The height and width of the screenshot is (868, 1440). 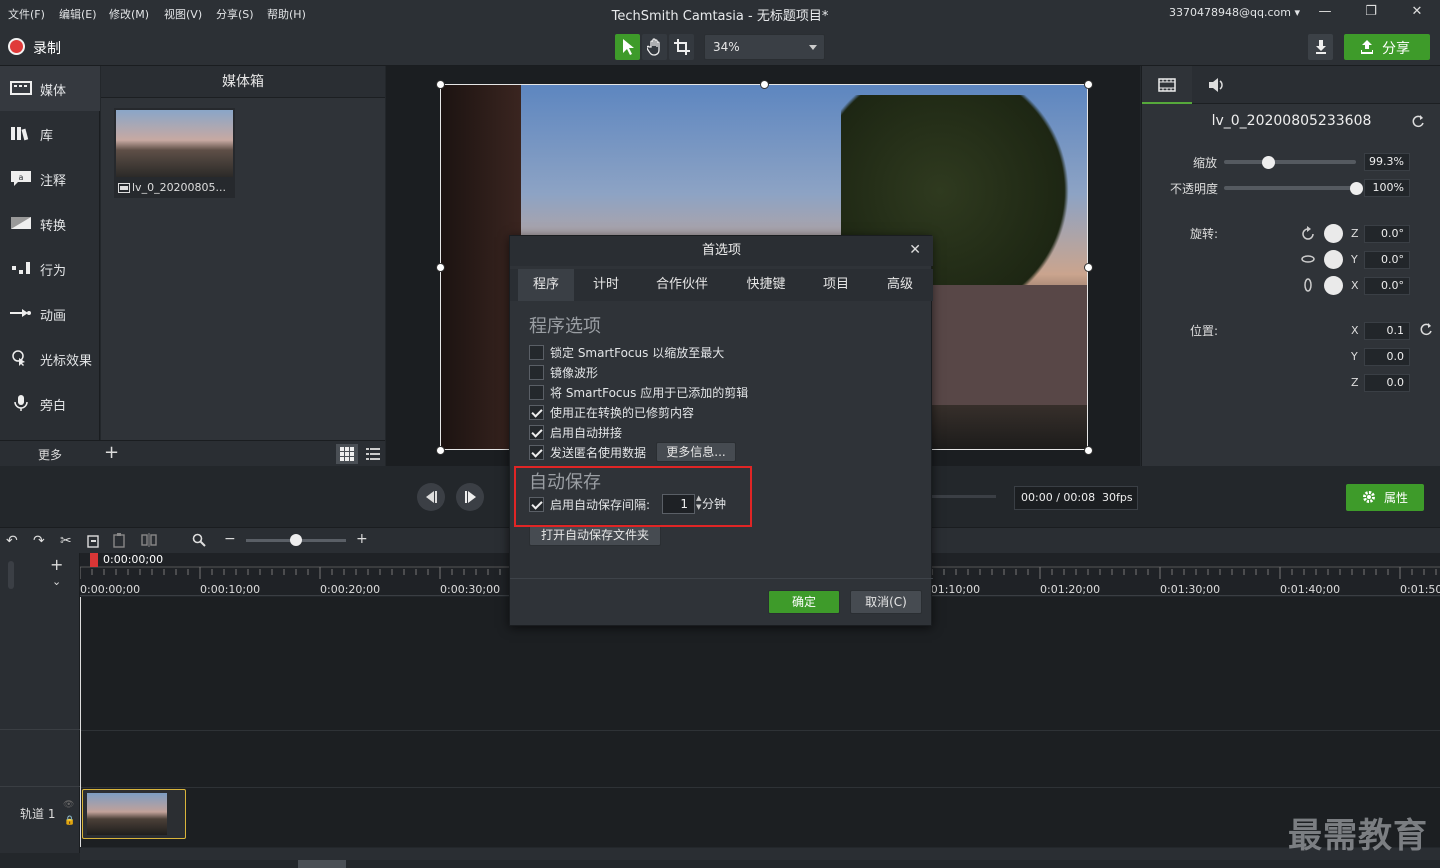 I want to click on account-email: 3370478948@qq.com, so click(x=1230, y=12).